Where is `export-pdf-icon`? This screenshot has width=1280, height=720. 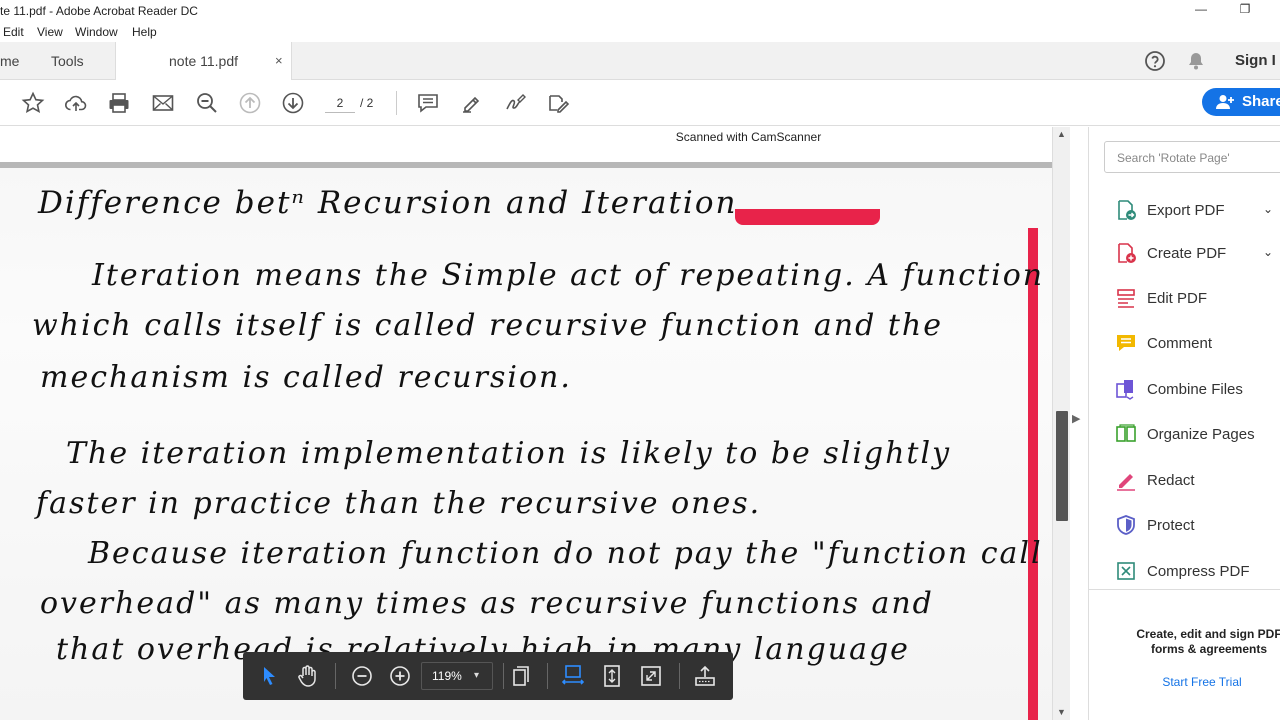 export-pdf-icon is located at coordinates (1127, 210).